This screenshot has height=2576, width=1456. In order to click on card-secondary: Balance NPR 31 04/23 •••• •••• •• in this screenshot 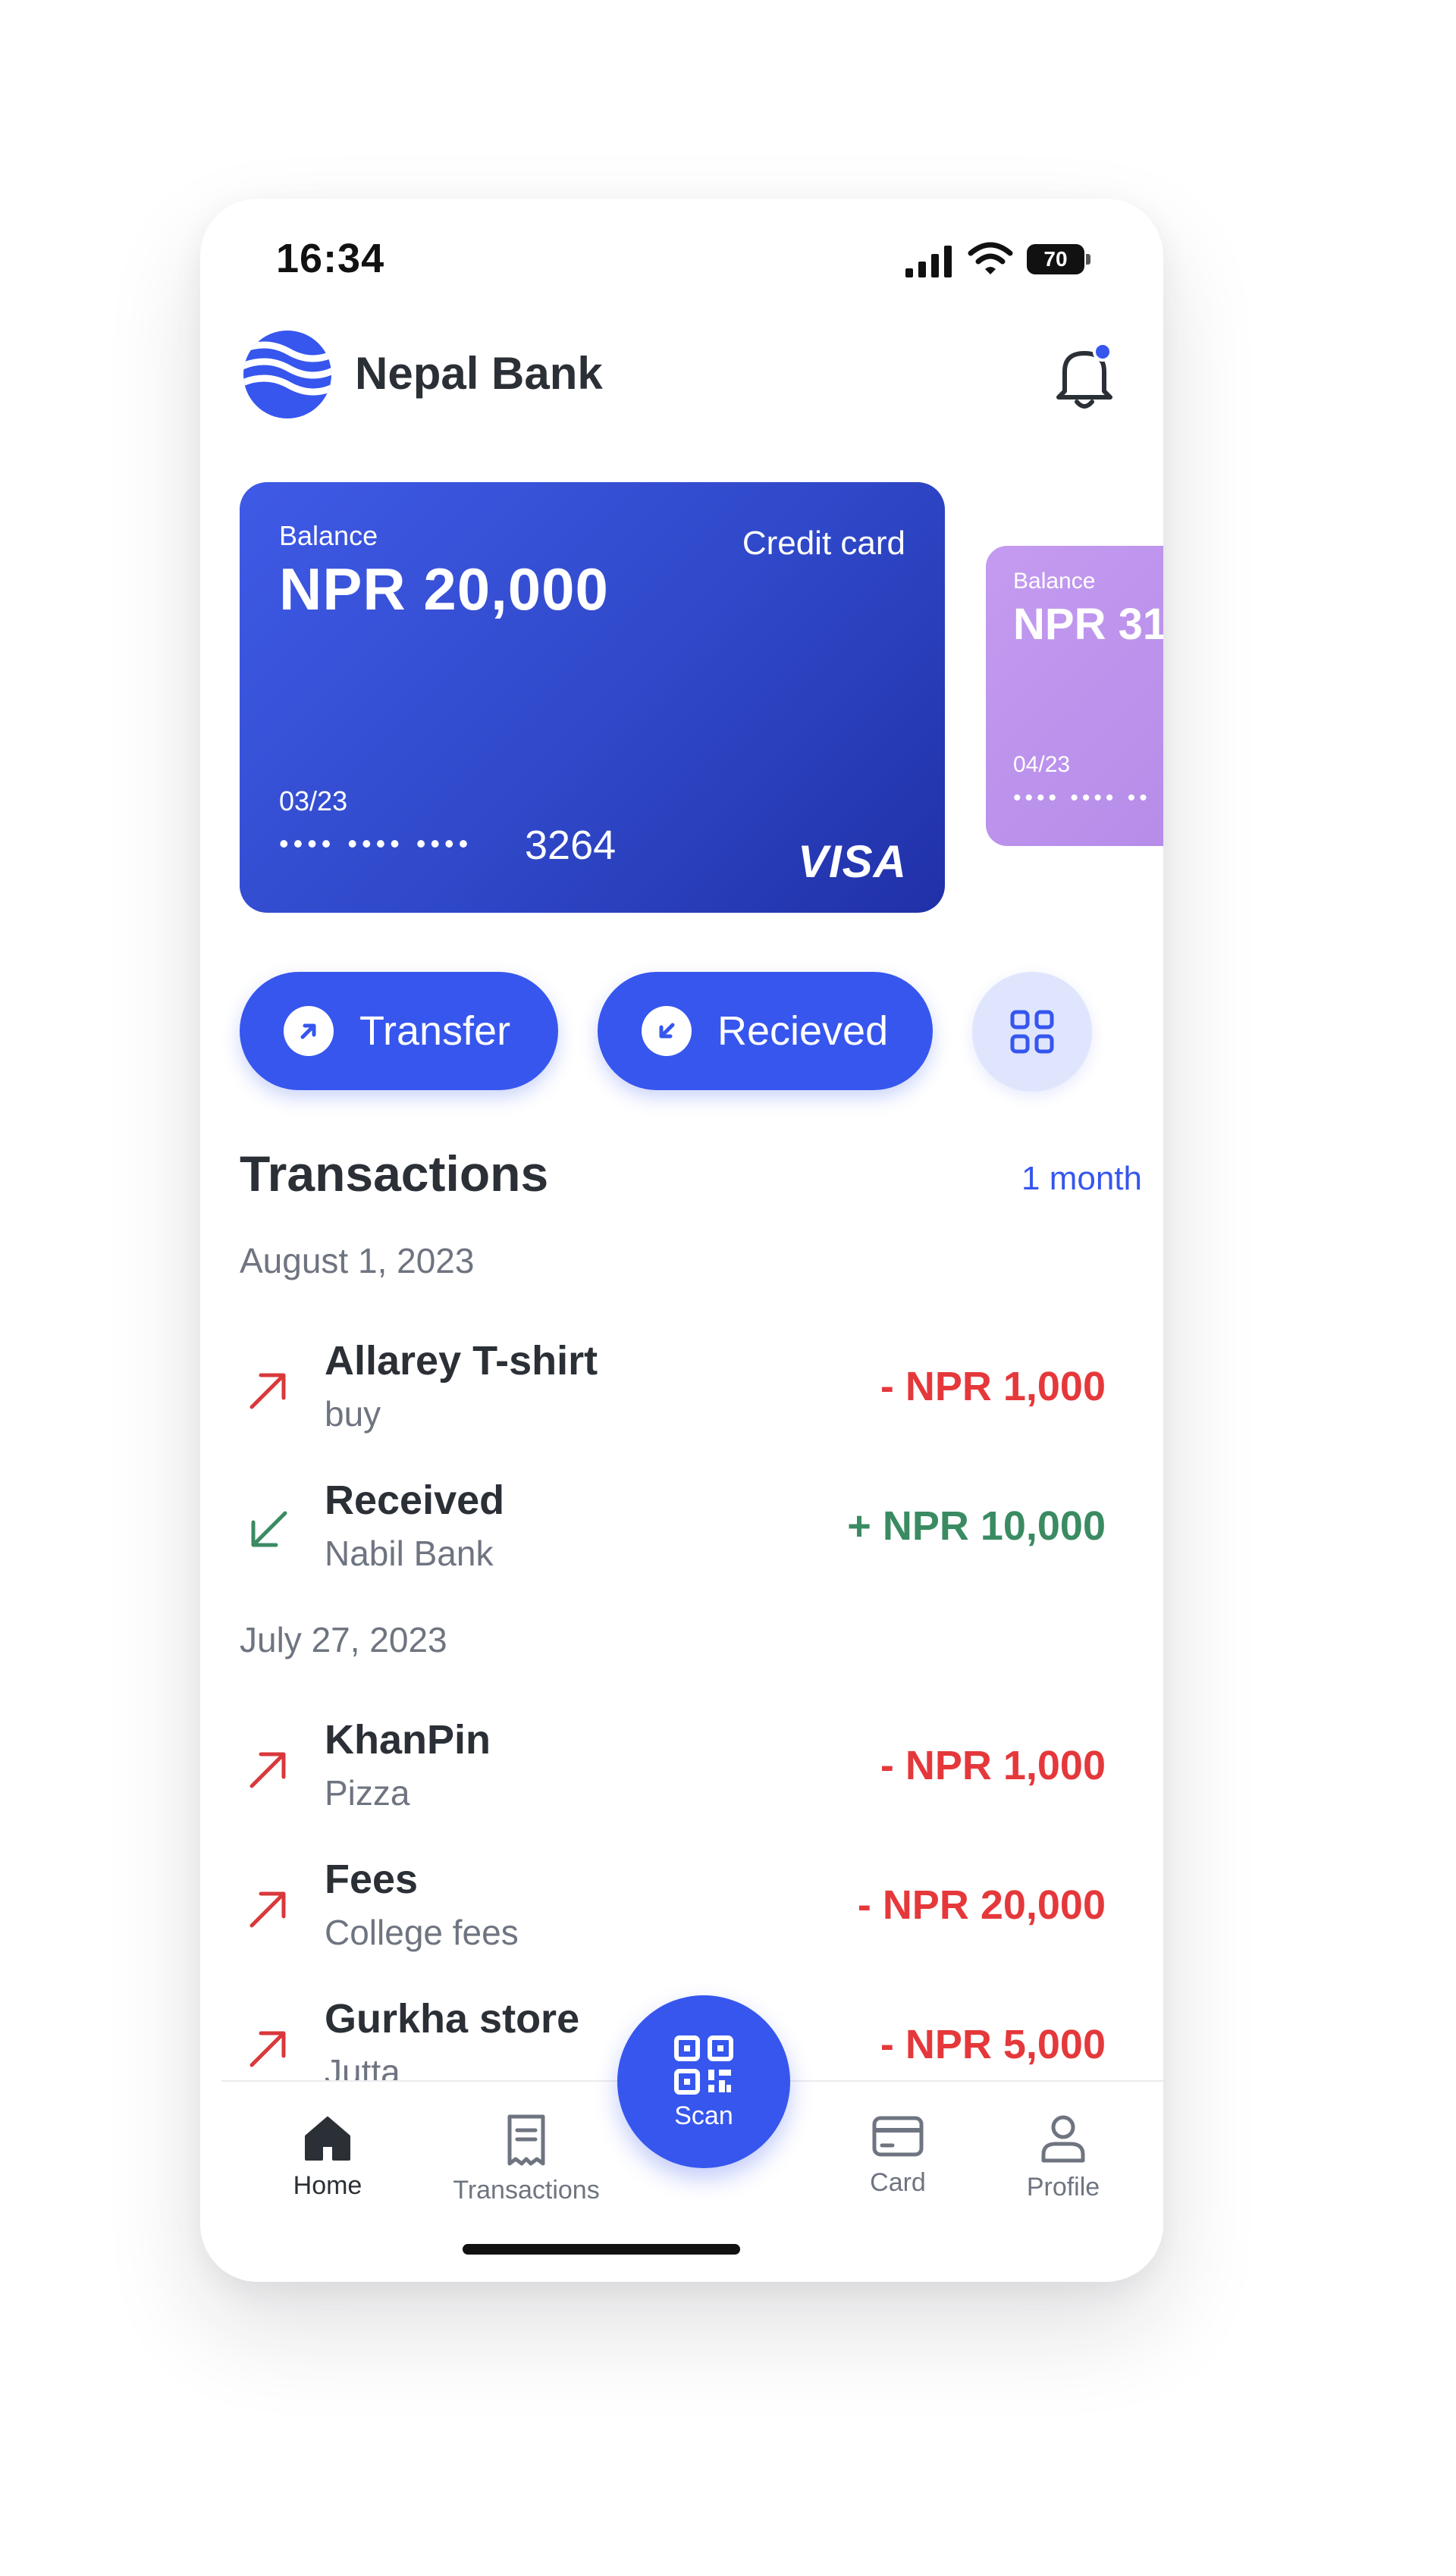, I will do `click(1074, 696)`.